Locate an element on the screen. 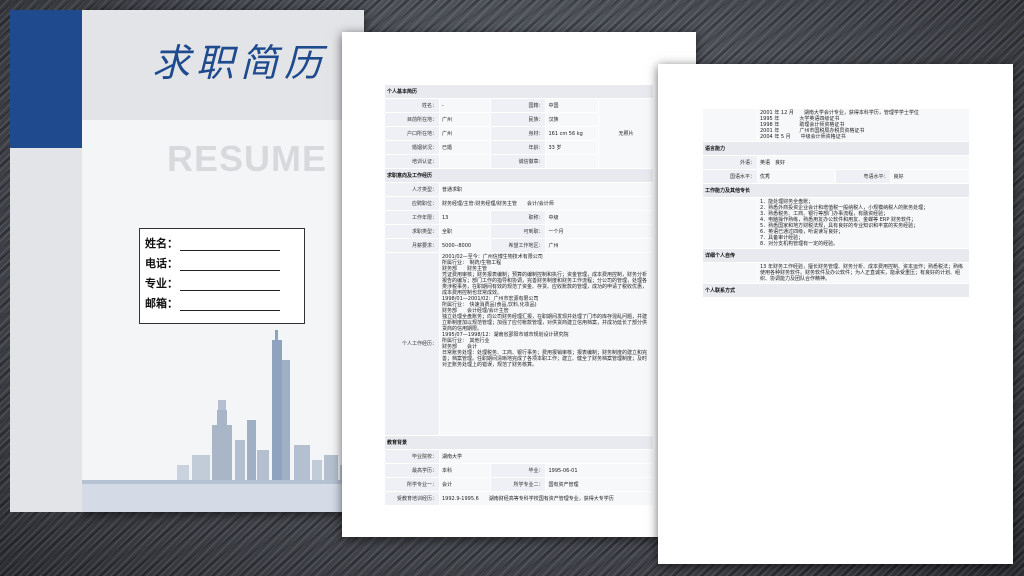 The image size is (1024, 576). nation-value: 中国 is located at coordinates (572, 105).